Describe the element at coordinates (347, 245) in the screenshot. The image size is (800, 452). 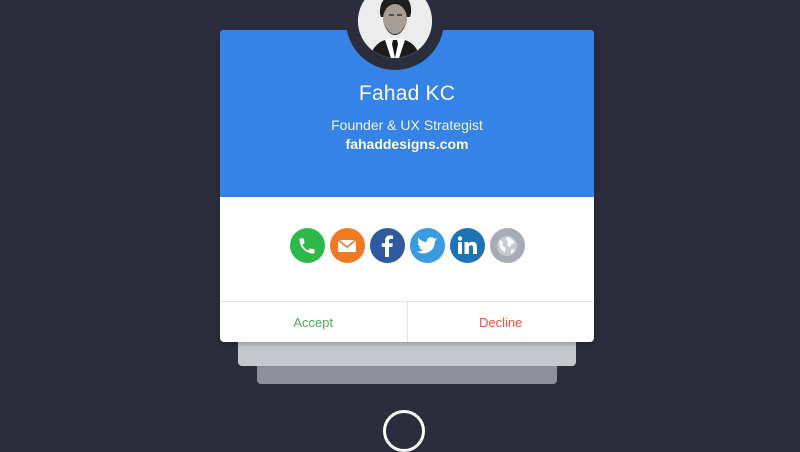
I see `email-icon` at that location.